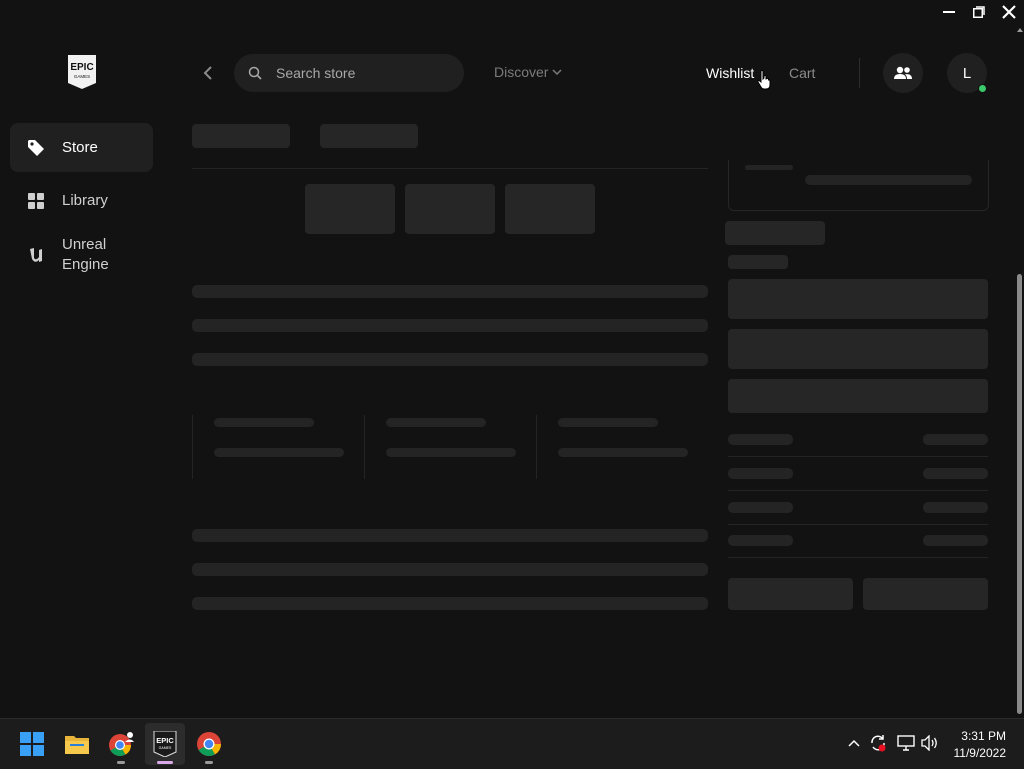  Describe the element at coordinates (983, 736) in the screenshot. I see `clock-time: 3:31 PM` at that location.